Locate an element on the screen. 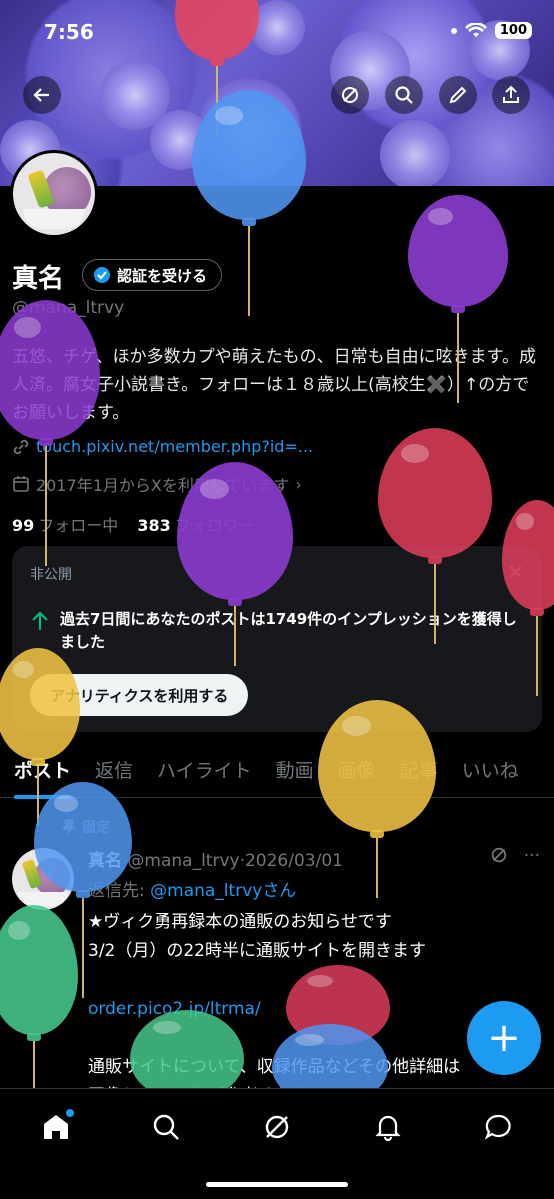 Image resolution: width=554 pixels, height=1199 pixels. impressions-message: 過去7日間にあなたのポストは1749件のインプレッションを獲得しました is located at coordinates (288, 630).